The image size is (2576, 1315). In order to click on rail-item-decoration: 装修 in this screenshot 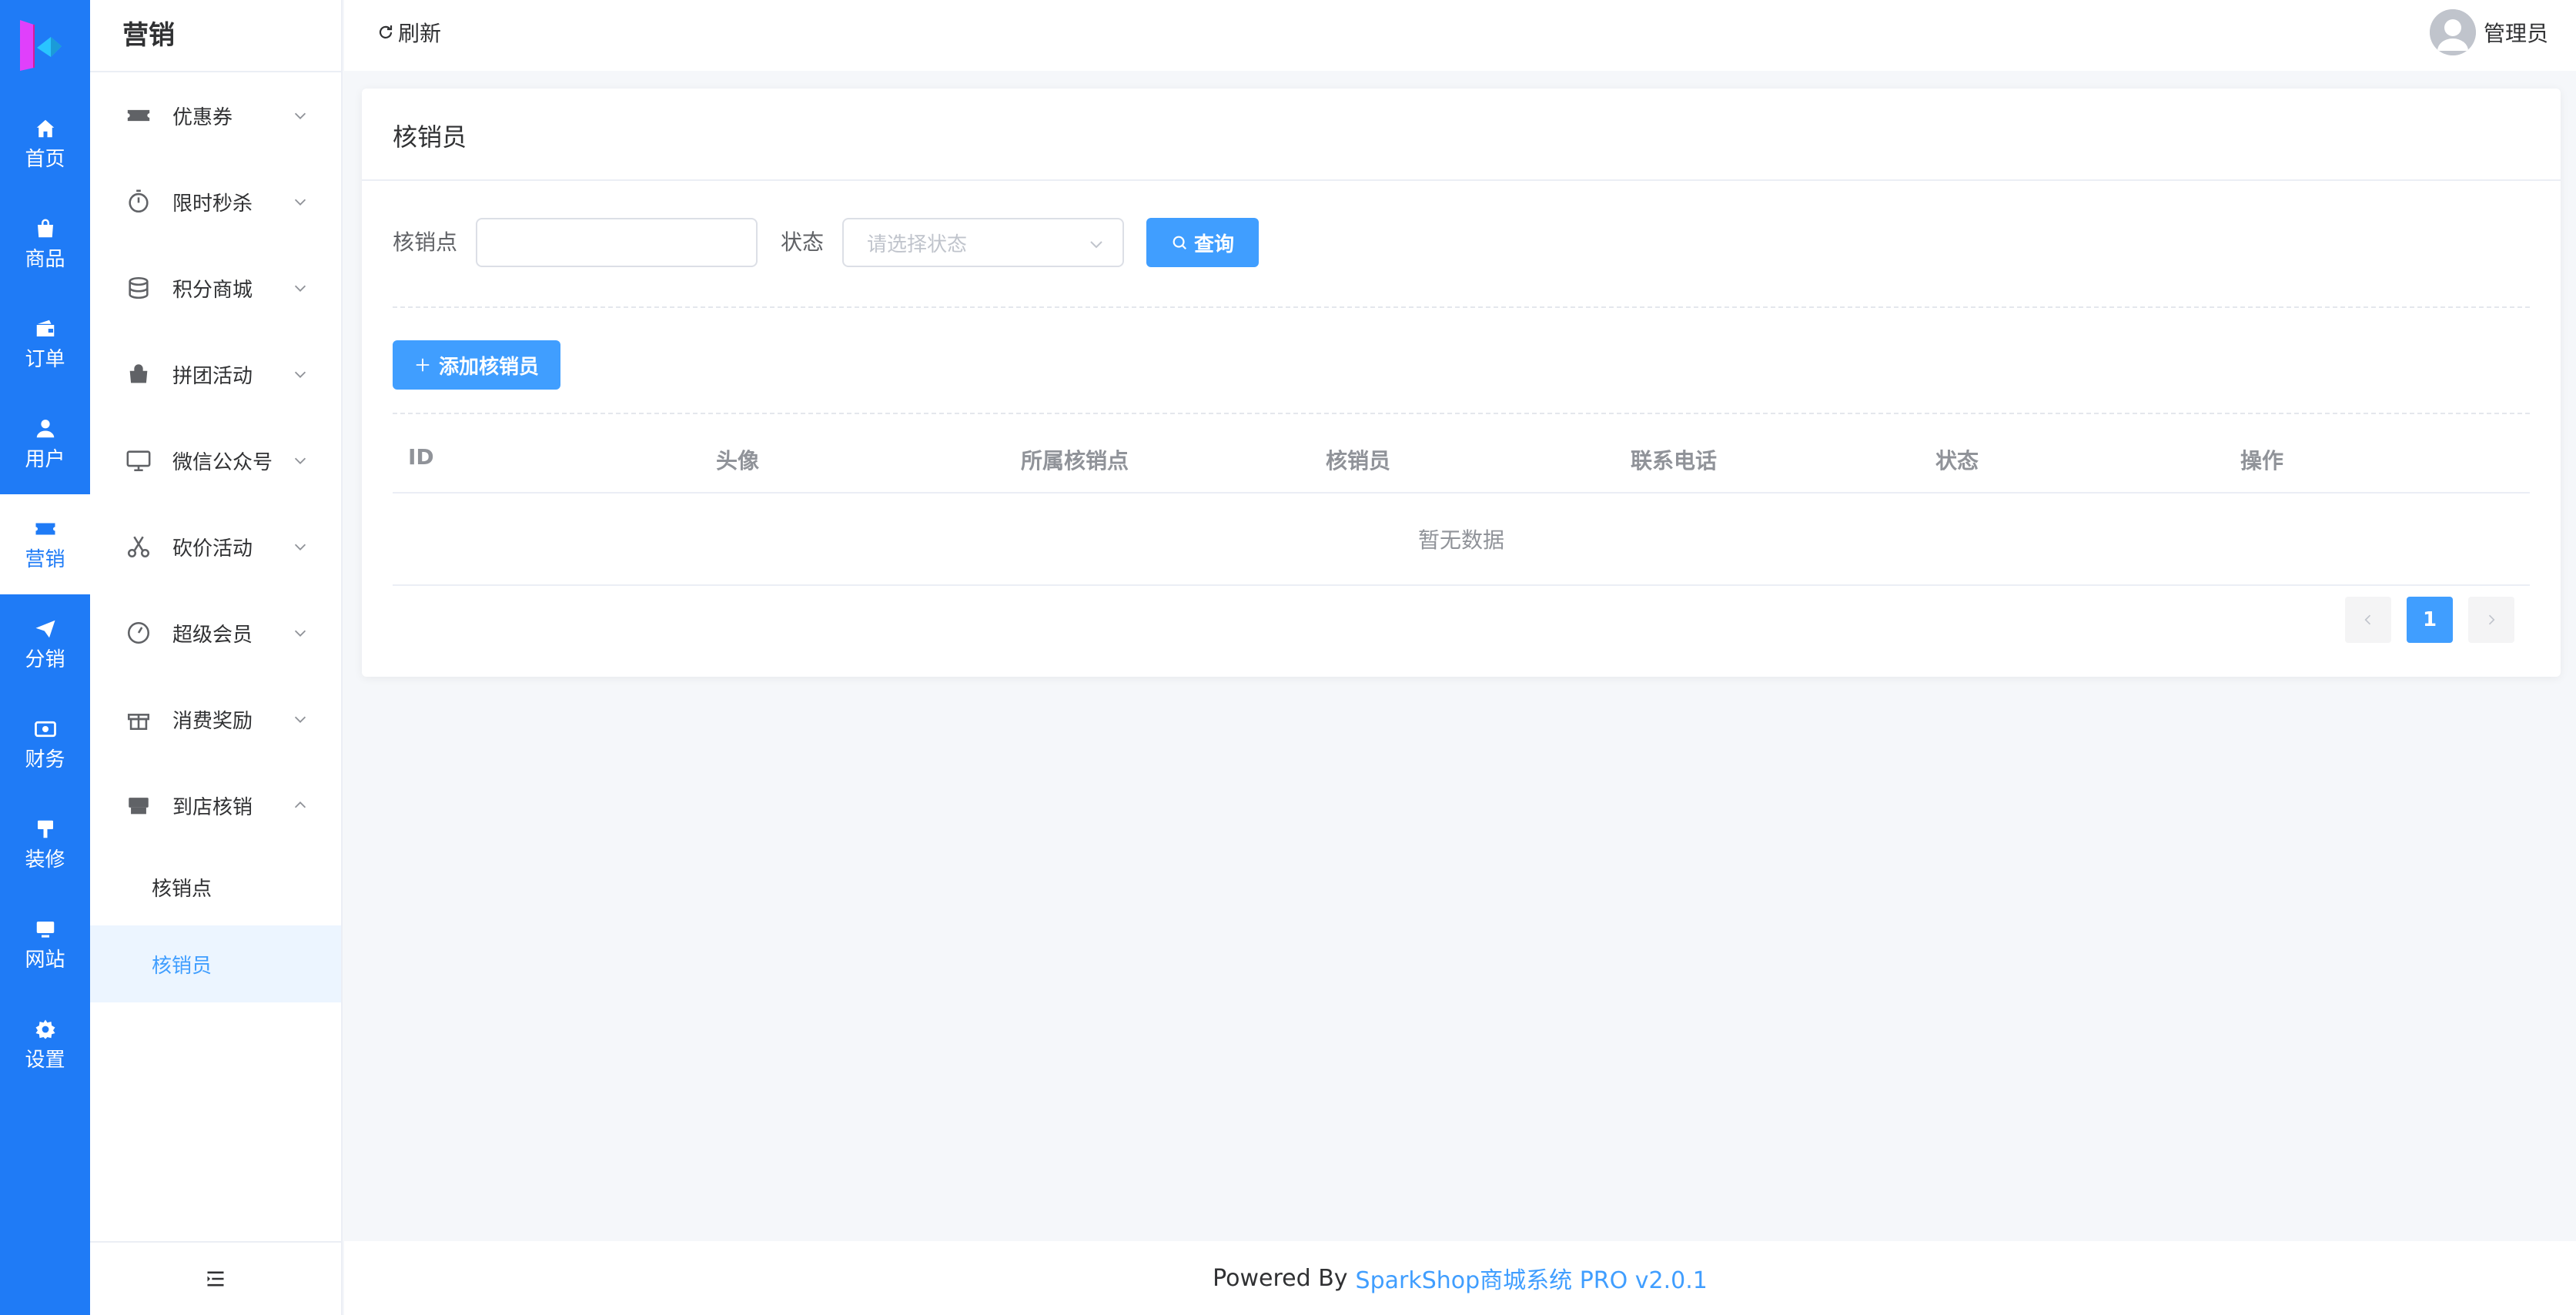, I will do `click(45, 845)`.